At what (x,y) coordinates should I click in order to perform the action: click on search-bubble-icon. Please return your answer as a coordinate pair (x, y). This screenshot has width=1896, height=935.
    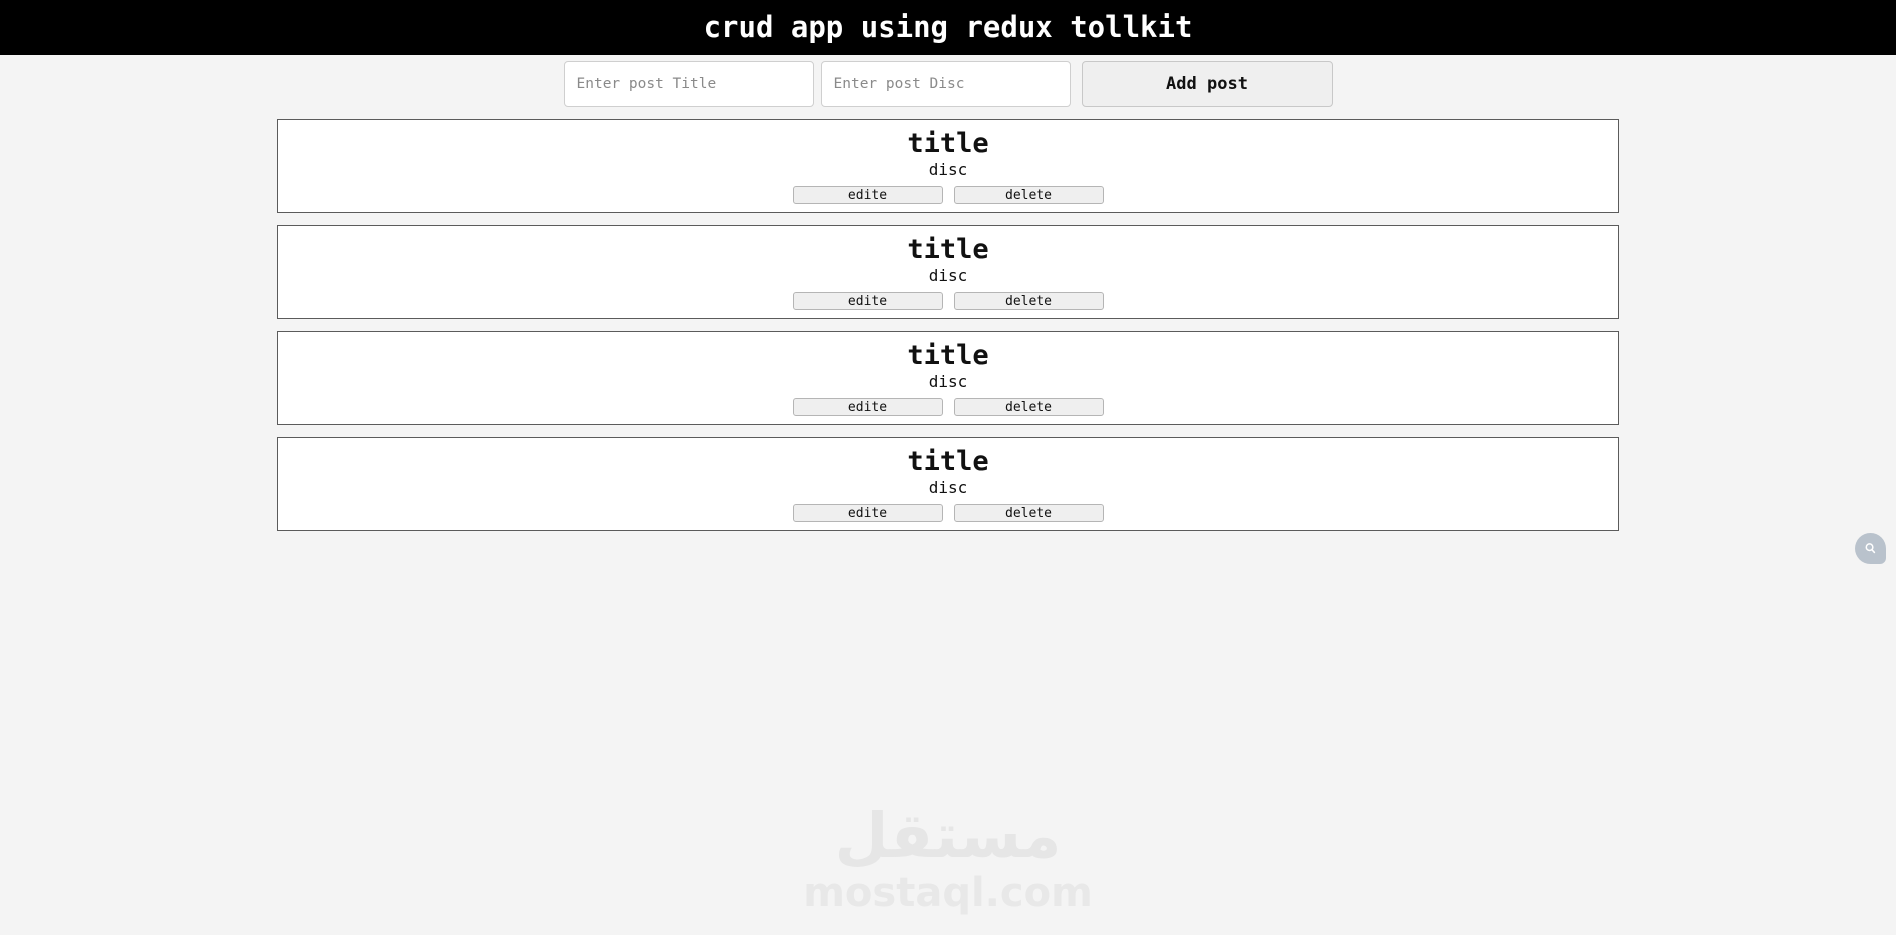
    Looking at the image, I should click on (1870, 548).